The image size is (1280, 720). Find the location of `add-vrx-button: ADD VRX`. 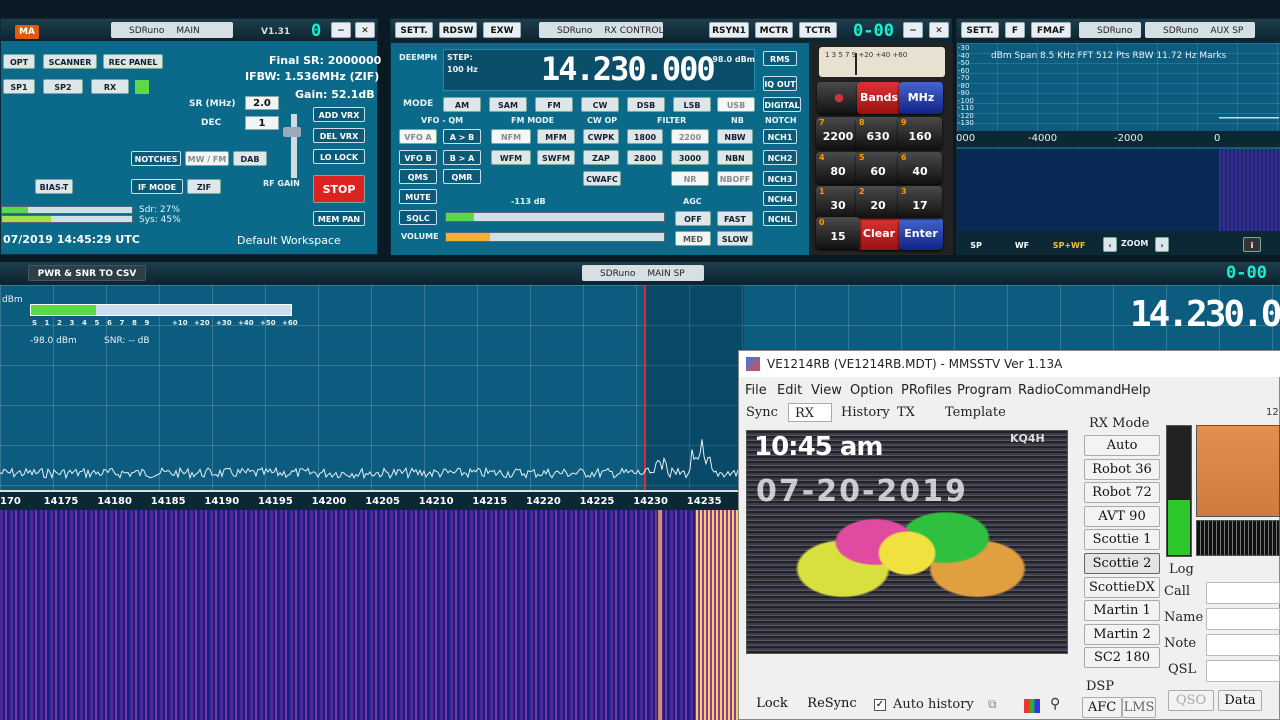

add-vrx-button: ADD VRX is located at coordinates (339, 114).